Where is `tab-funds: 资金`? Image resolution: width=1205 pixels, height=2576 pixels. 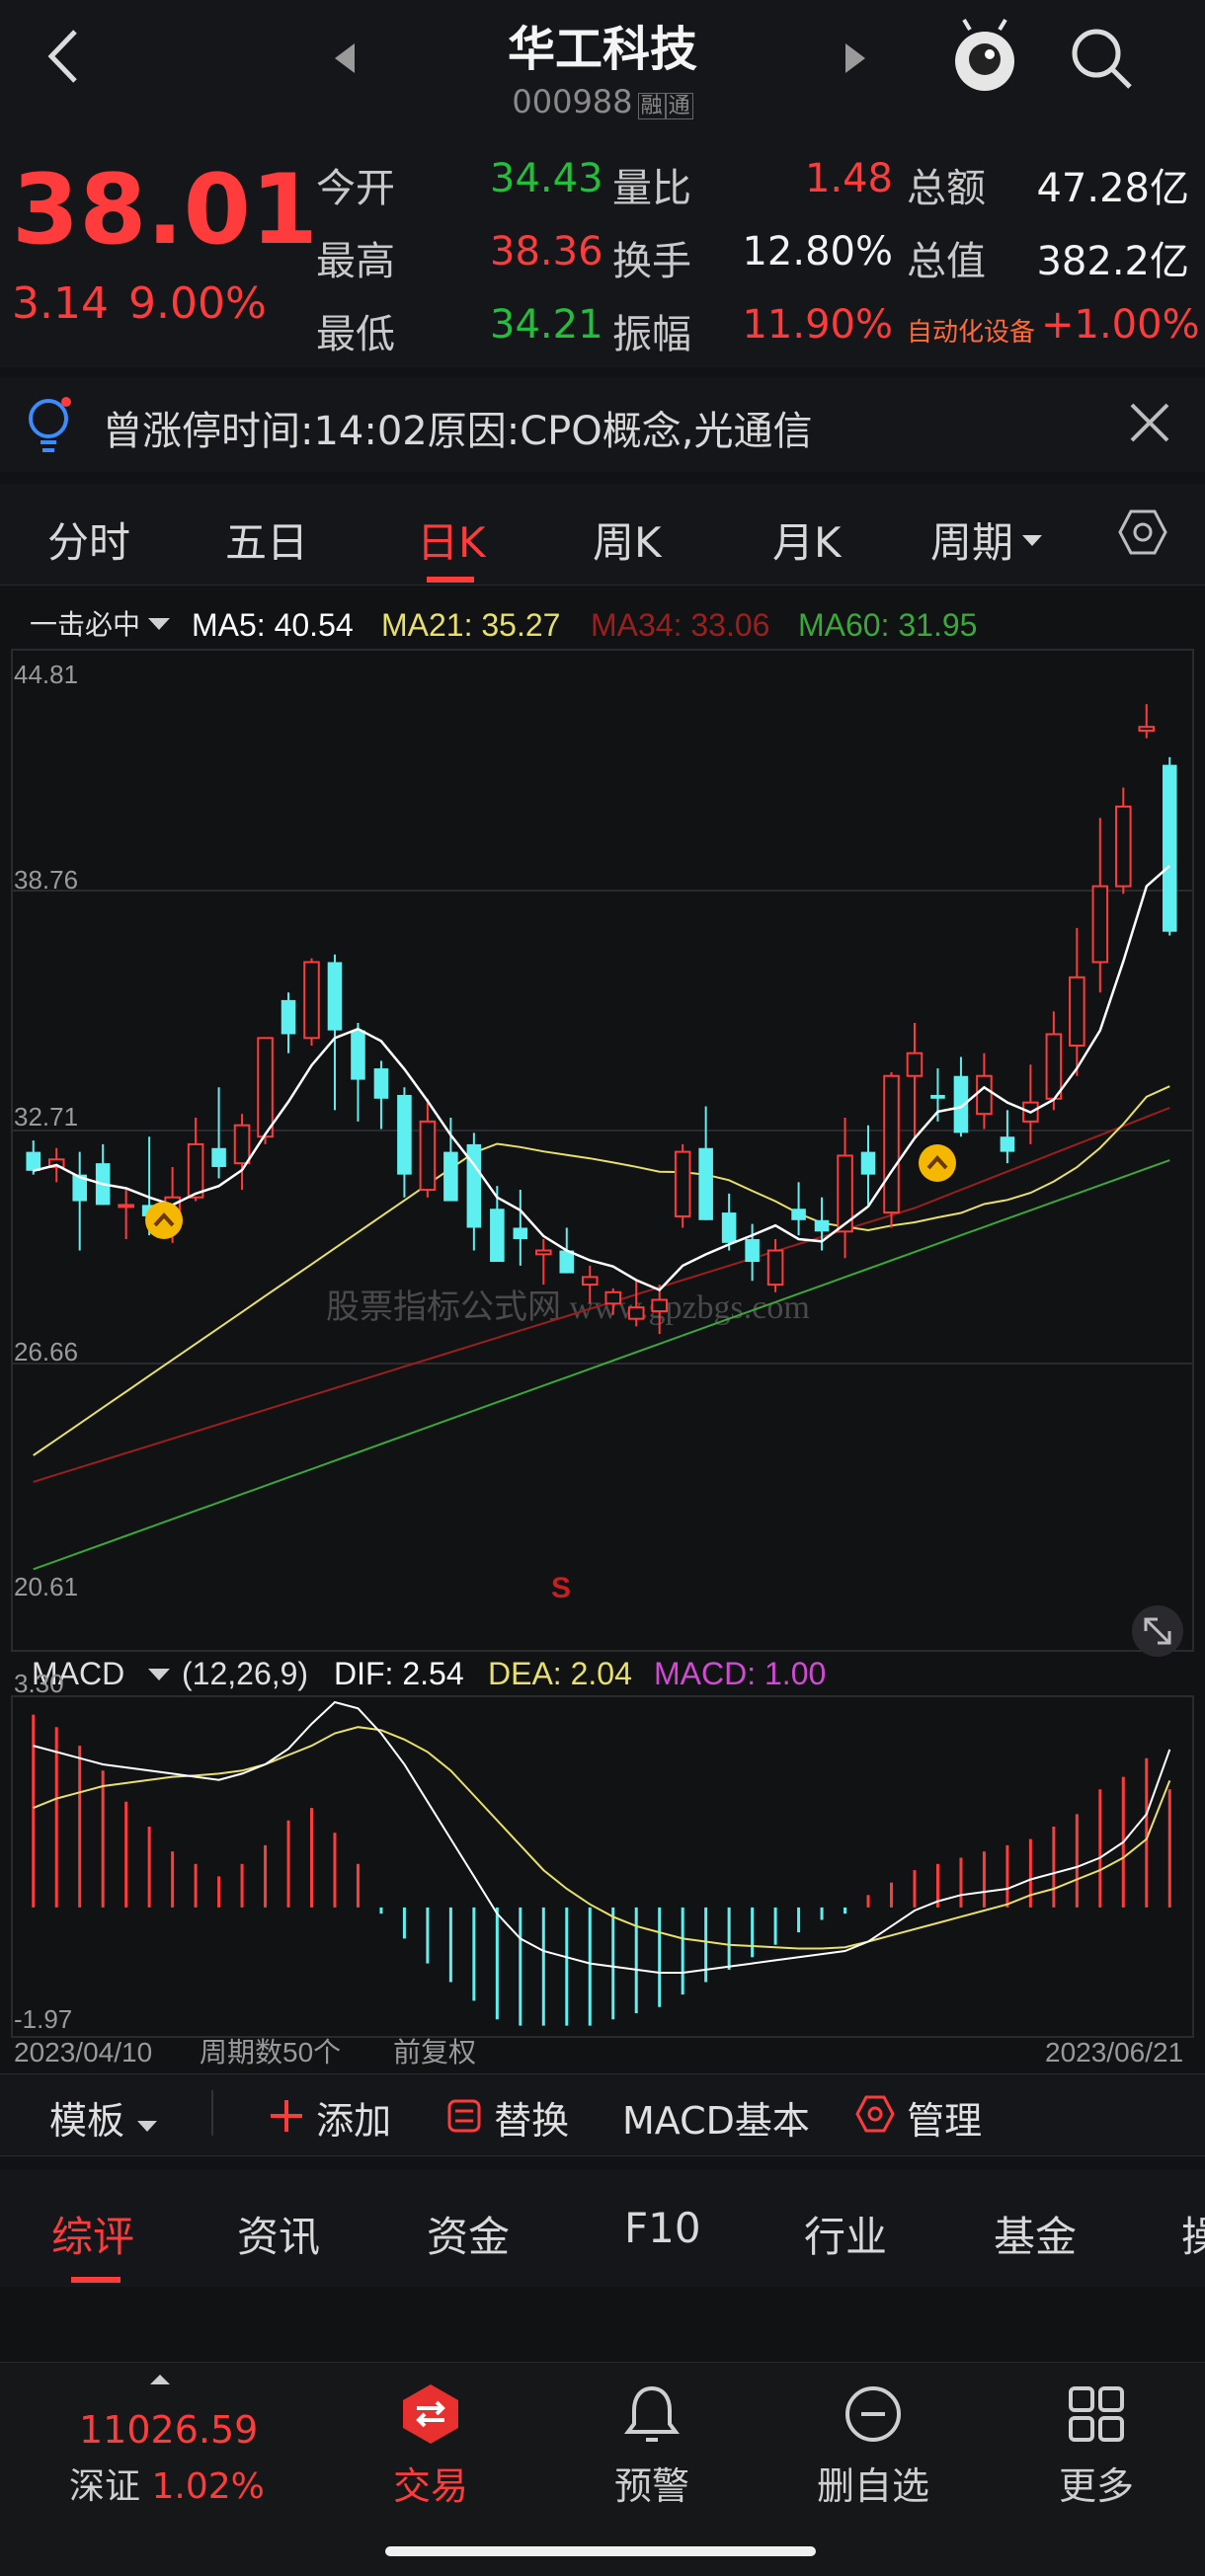 tab-funds: 资金 is located at coordinates (468, 2234).